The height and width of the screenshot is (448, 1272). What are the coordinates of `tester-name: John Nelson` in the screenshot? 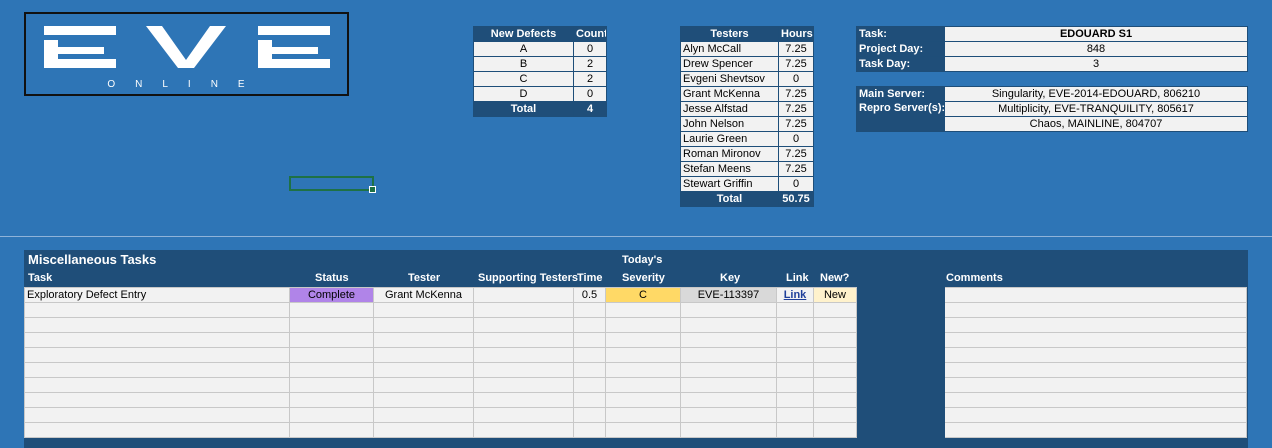 It's located at (729, 124).